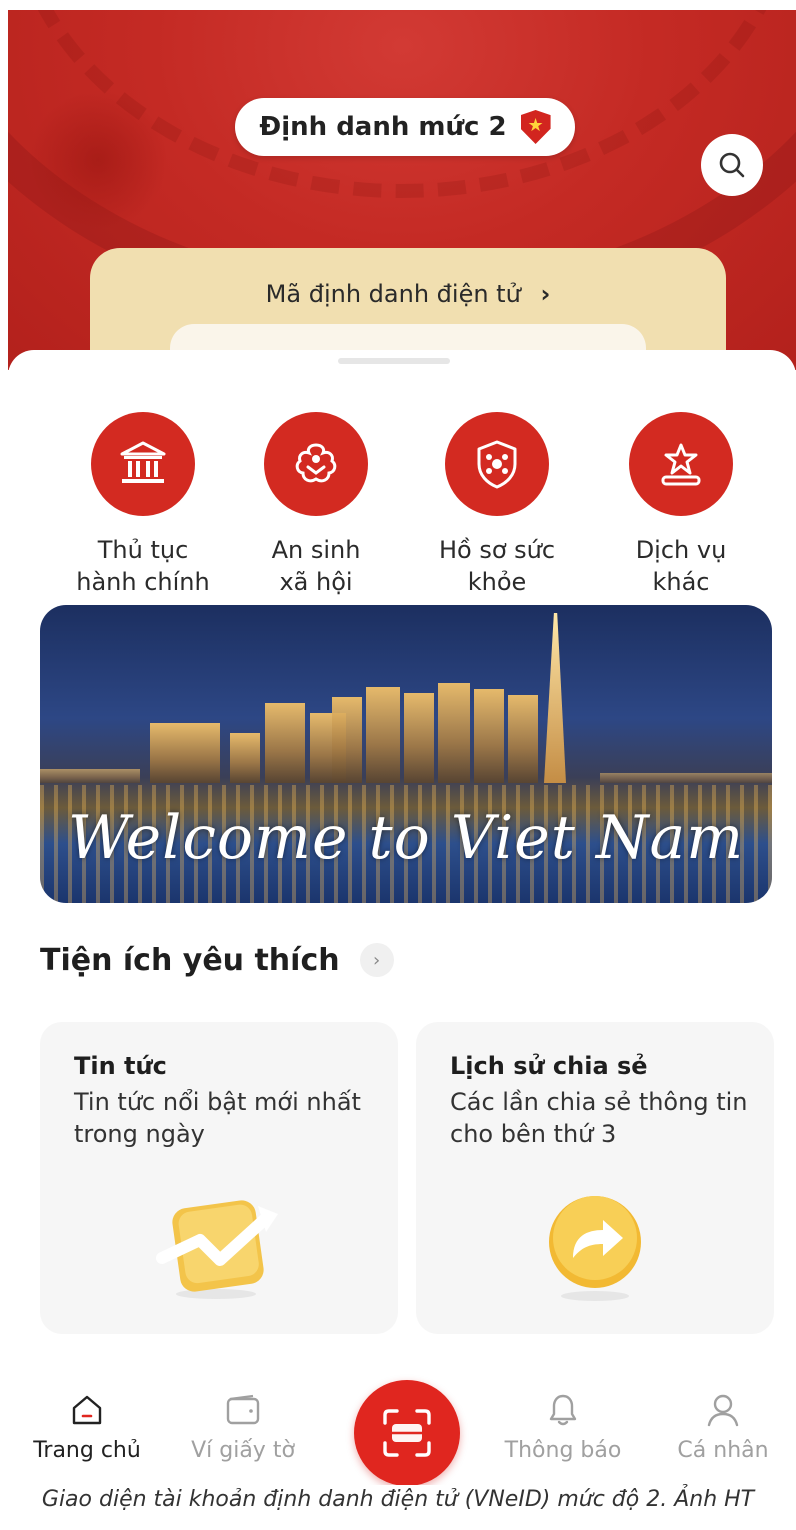 This screenshot has height=1530, width=796. What do you see at coordinates (563, 1410) in the screenshot?
I see `bell-icon` at bounding box center [563, 1410].